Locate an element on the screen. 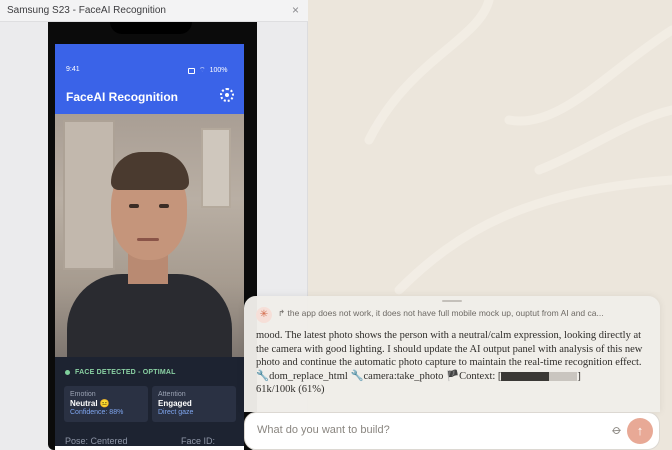 This screenshot has width=672, height=450. tool-call-camera: camera:take_photo is located at coordinates (403, 376).